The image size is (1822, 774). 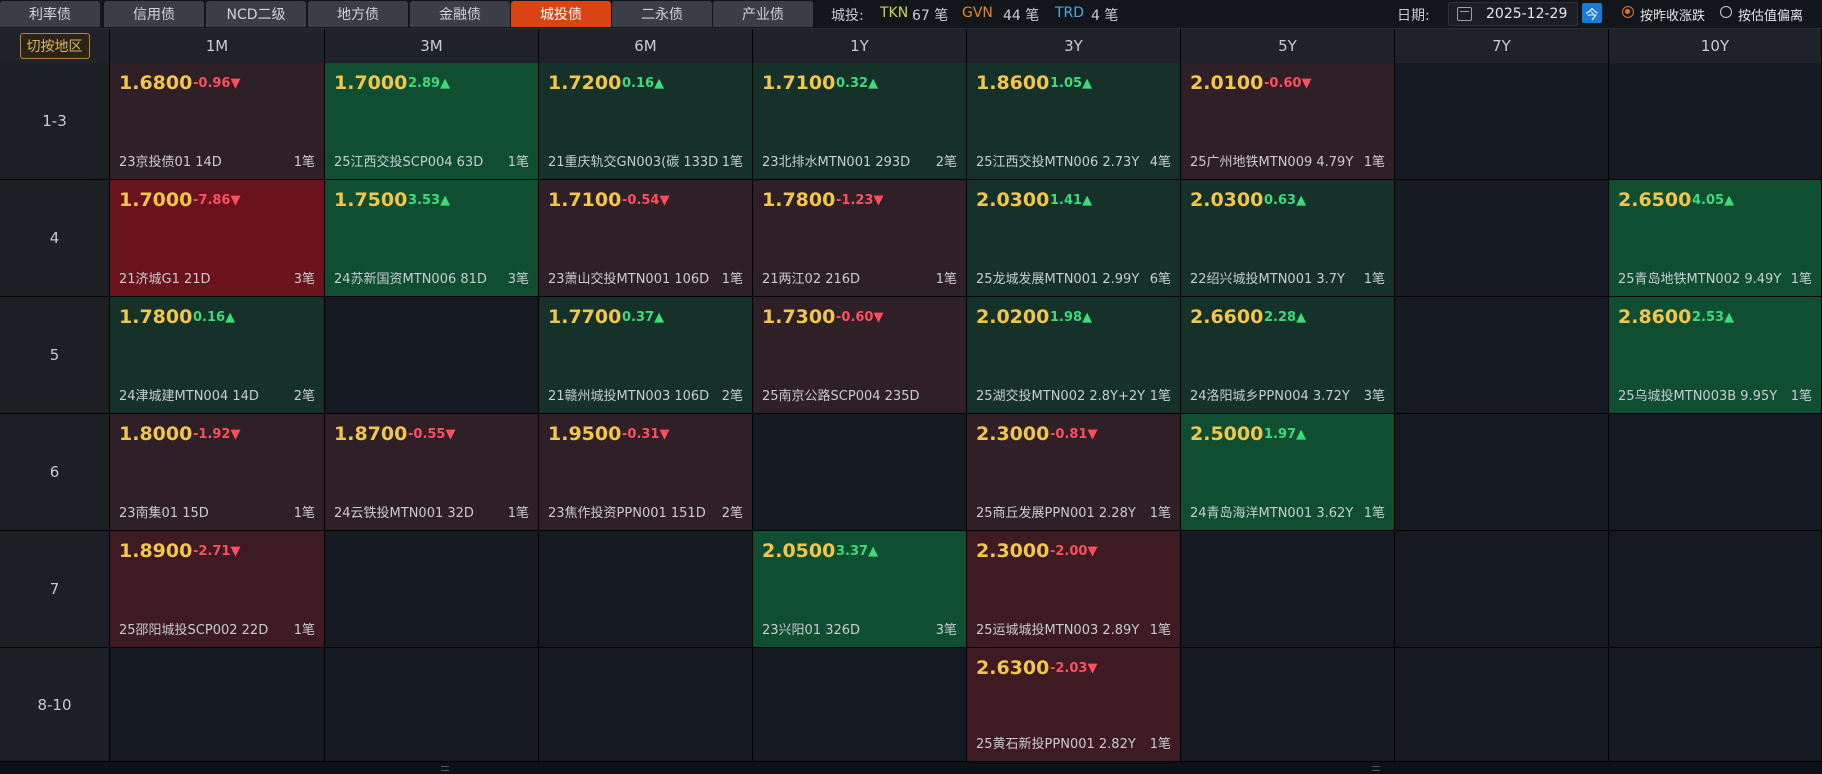 What do you see at coordinates (860, 238) in the screenshot?
I see `quote-cell: 1.7800 -1.23▼ 21两江02 216D 1笔` at bounding box center [860, 238].